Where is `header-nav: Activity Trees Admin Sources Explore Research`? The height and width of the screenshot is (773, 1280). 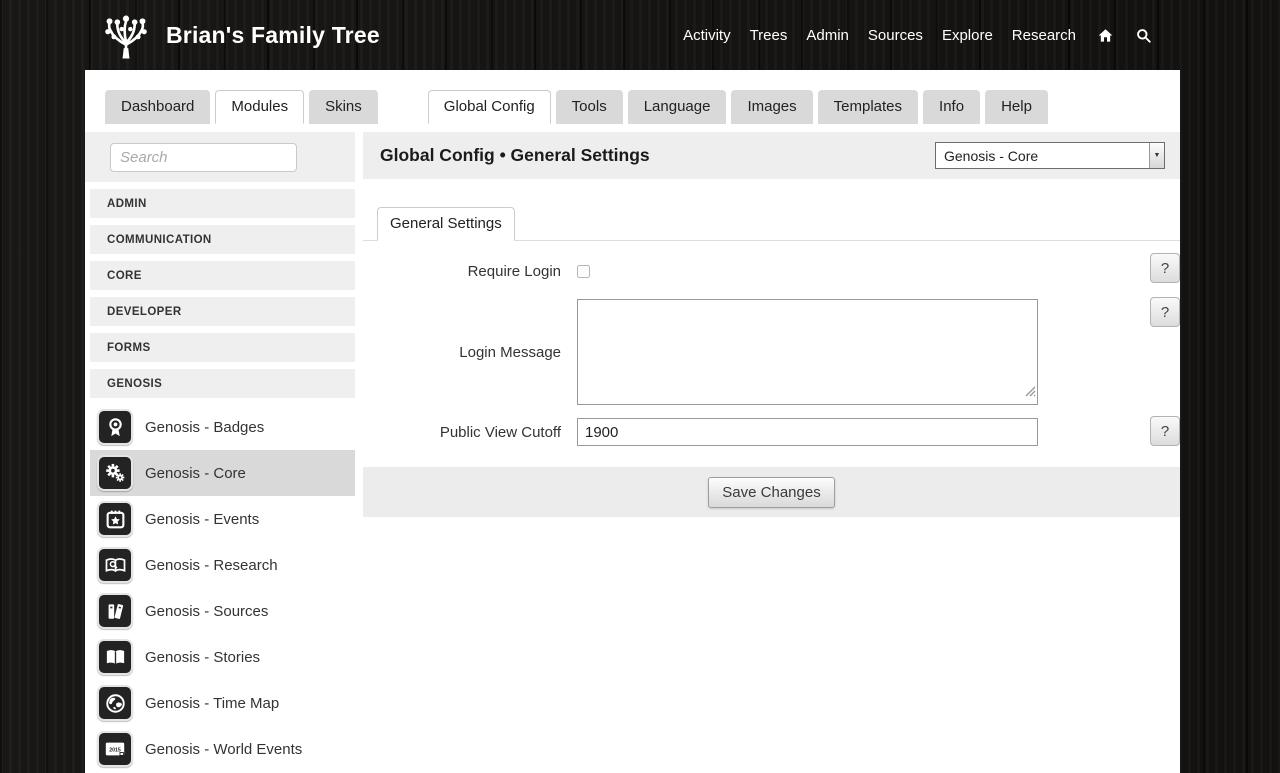 header-nav: Activity Trees Admin Sources Explore Research is located at coordinates (981, 35).